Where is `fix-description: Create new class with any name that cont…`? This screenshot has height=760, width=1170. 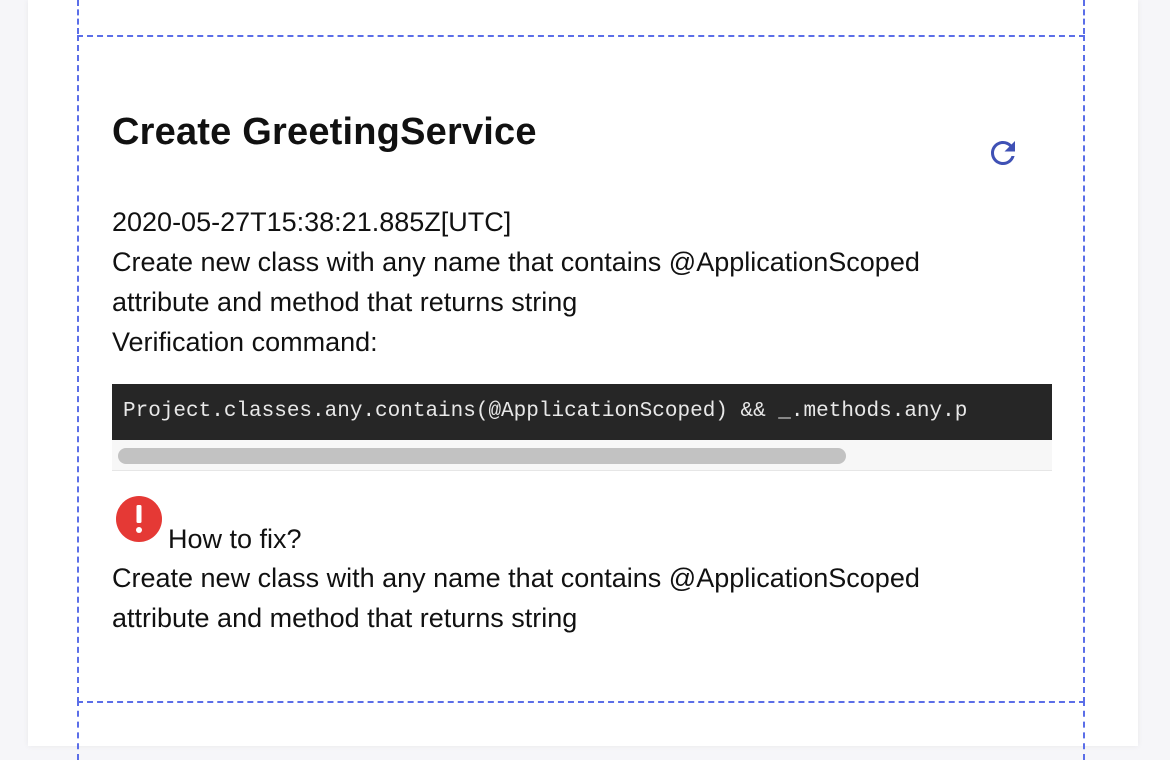
fix-description: Create new class with any name that cont… is located at coordinates (562, 598).